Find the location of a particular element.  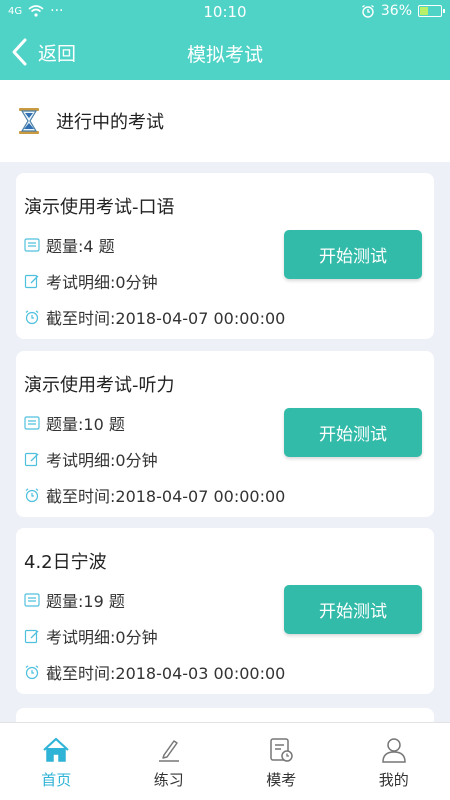

tab-label: 首页 is located at coordinates (56, 780).